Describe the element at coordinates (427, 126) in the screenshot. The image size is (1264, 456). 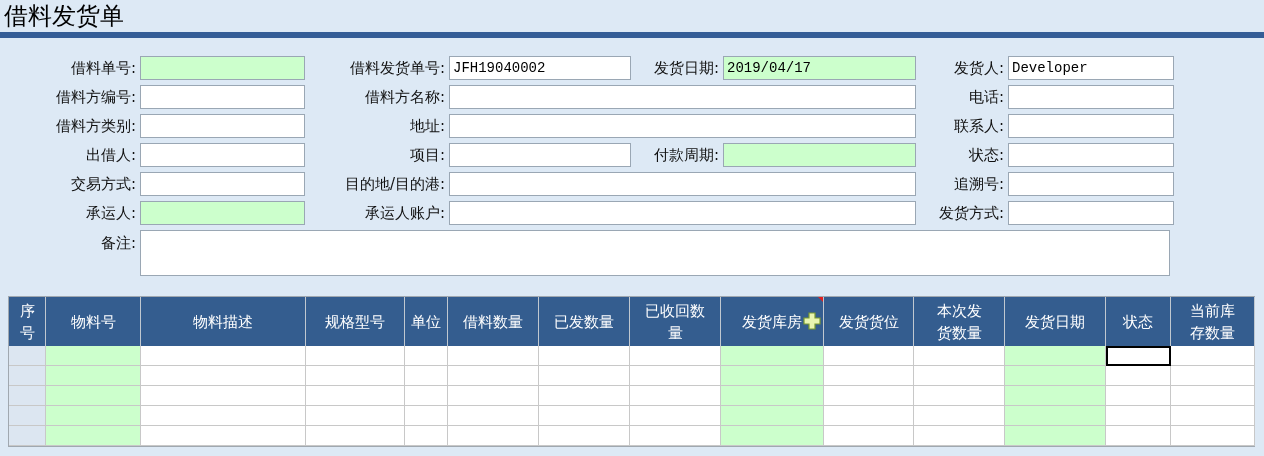
I see `field-label: 地址:` at that location.